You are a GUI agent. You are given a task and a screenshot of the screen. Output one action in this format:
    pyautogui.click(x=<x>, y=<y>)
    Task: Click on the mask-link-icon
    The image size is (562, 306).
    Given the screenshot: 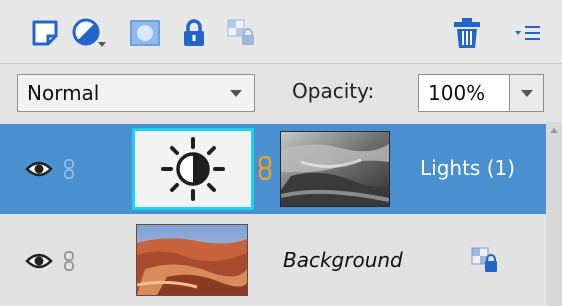 What is the action you would take?
    pyautogui.click(x=265, y=168)
    